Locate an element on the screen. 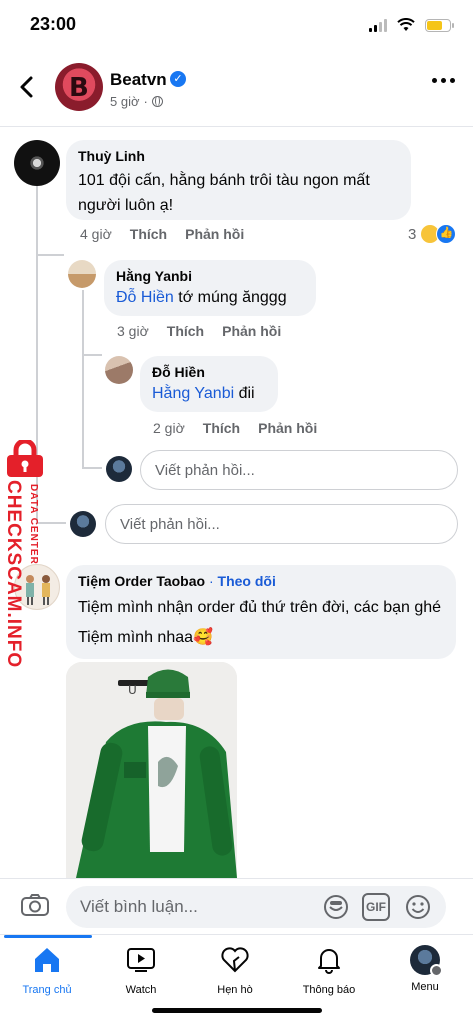 The height and width of the screenshot is (1025, 473). photo-graphic: U is located at coordinates (151, 770).